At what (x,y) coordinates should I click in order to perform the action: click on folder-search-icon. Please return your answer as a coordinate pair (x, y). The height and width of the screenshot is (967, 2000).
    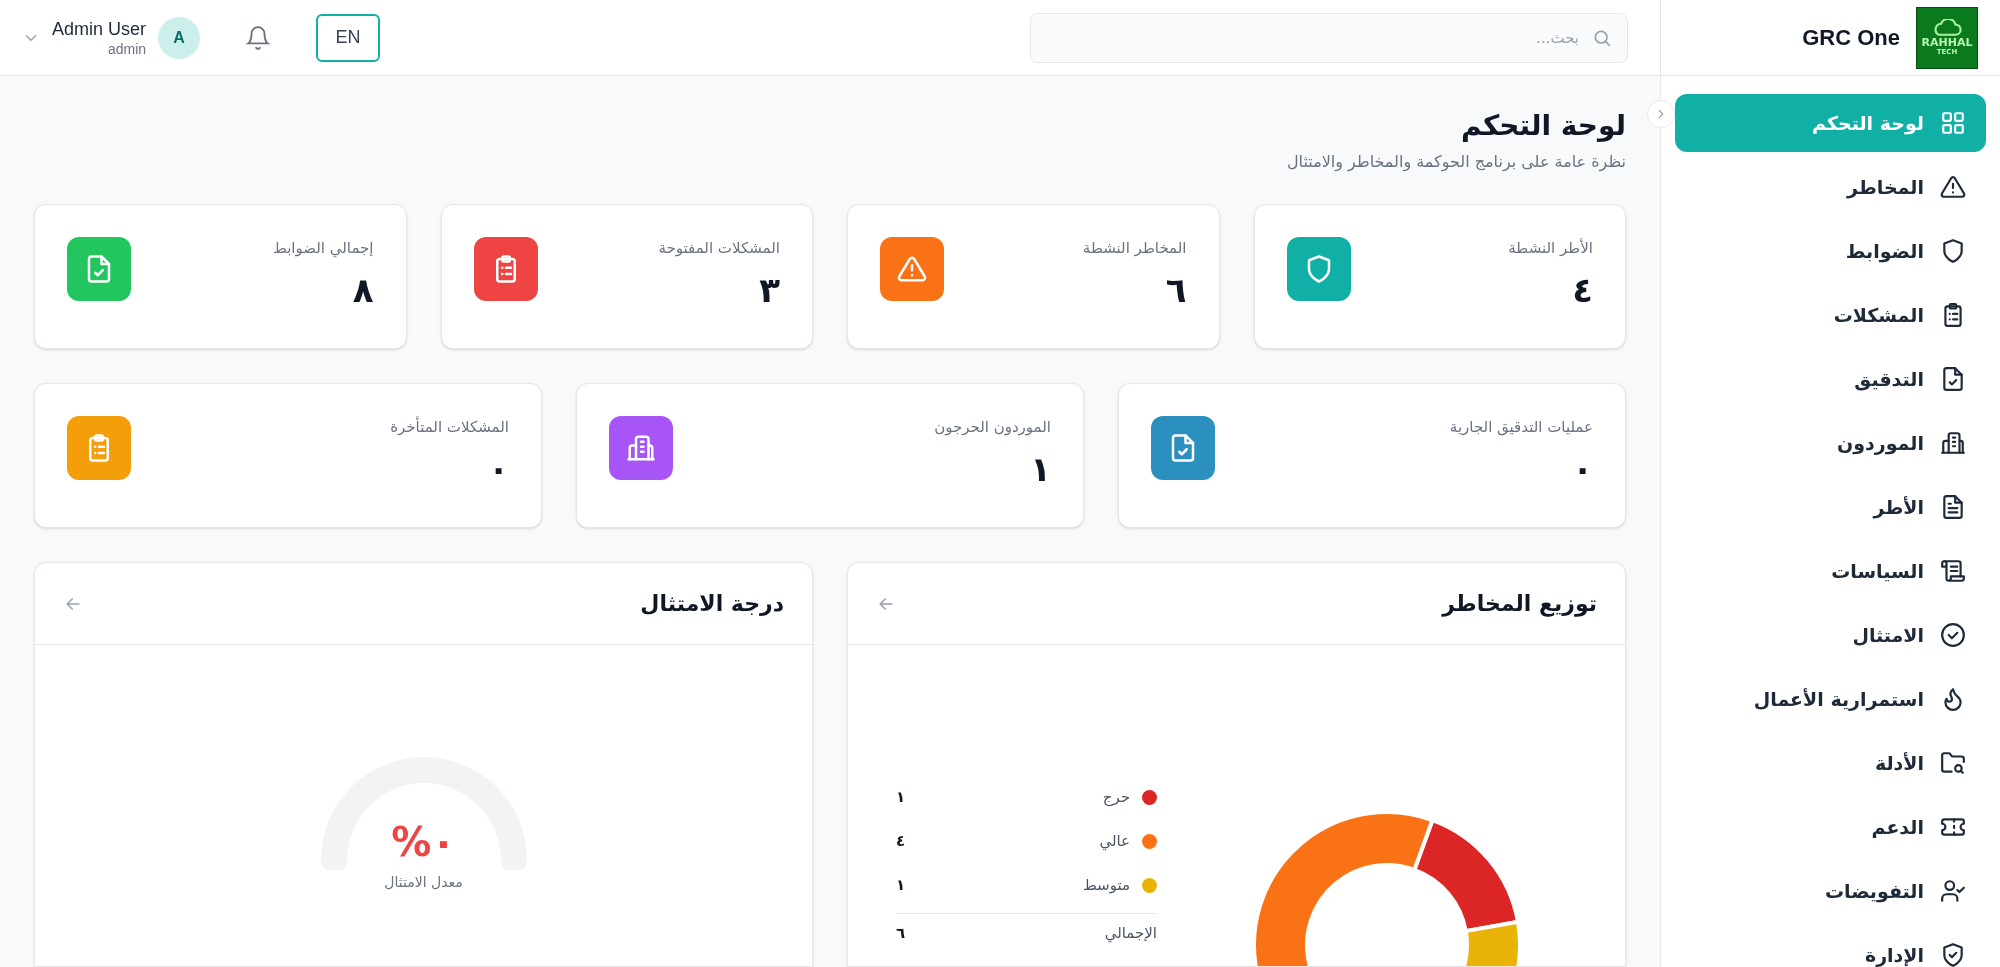
    Looking at the image, I should click on (1953, 763).